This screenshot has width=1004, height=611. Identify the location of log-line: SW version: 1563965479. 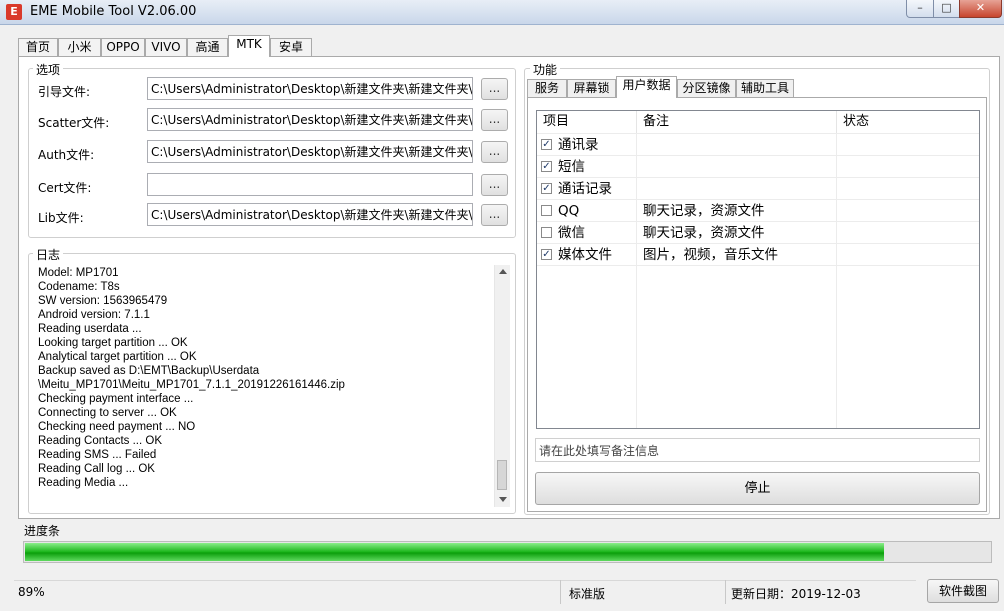
(103, 301).